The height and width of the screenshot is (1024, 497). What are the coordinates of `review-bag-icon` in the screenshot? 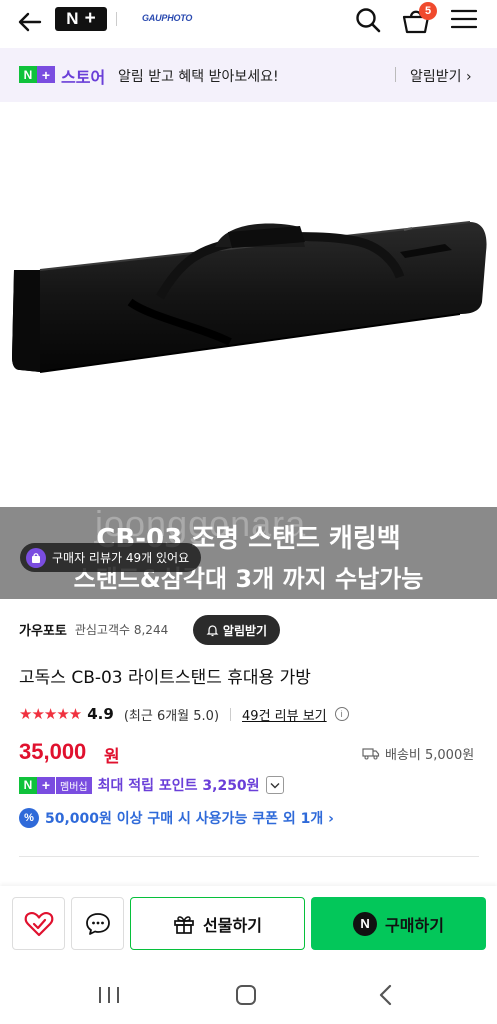 It's located at (36, 557).